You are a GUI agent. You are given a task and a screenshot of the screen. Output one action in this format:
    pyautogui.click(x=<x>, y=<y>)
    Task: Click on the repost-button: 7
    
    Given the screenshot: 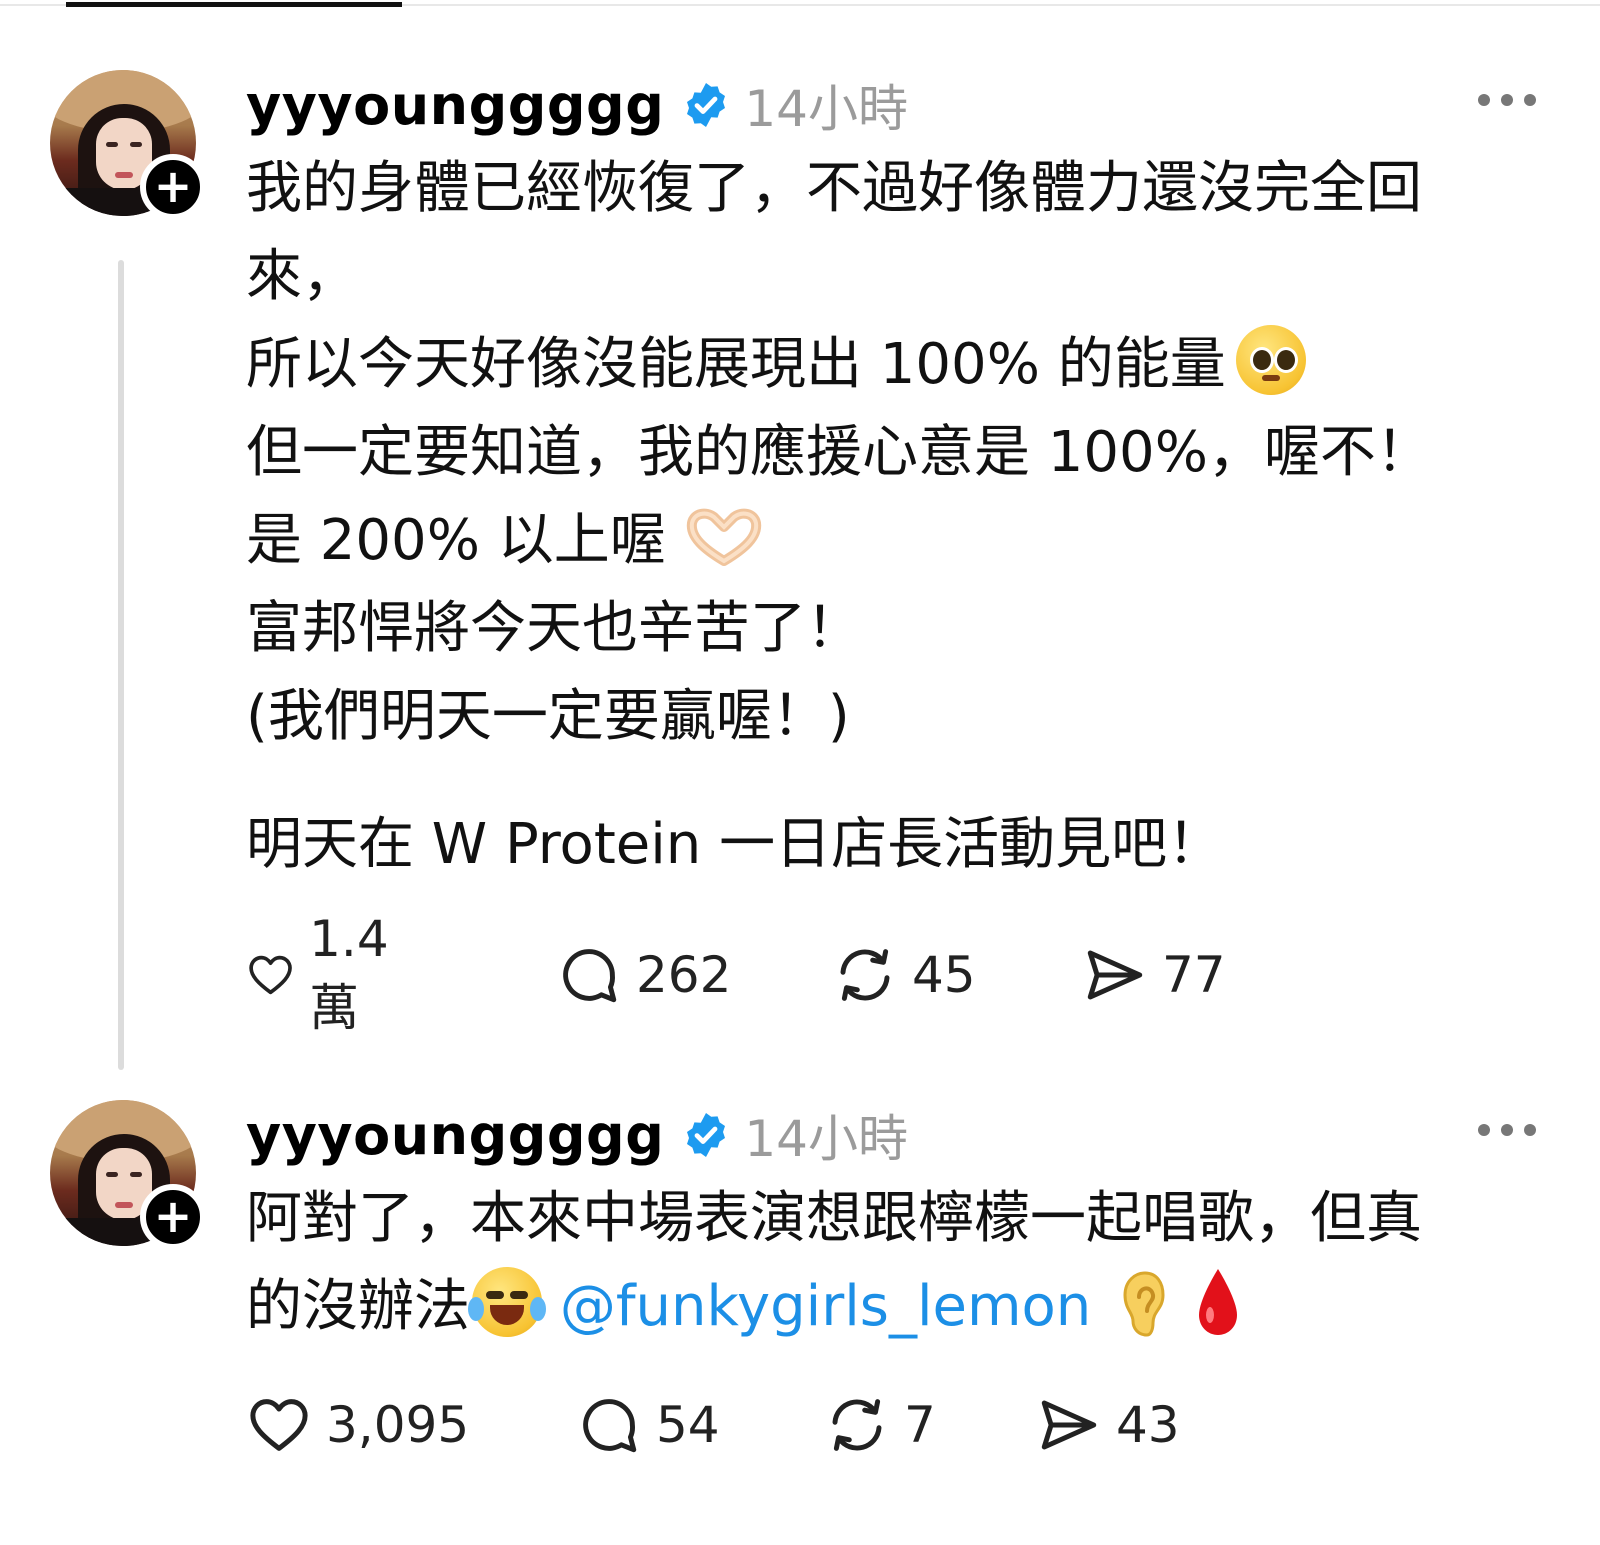 What is the action you would take?
    pyautogui.click(x=880, y=1425)
    